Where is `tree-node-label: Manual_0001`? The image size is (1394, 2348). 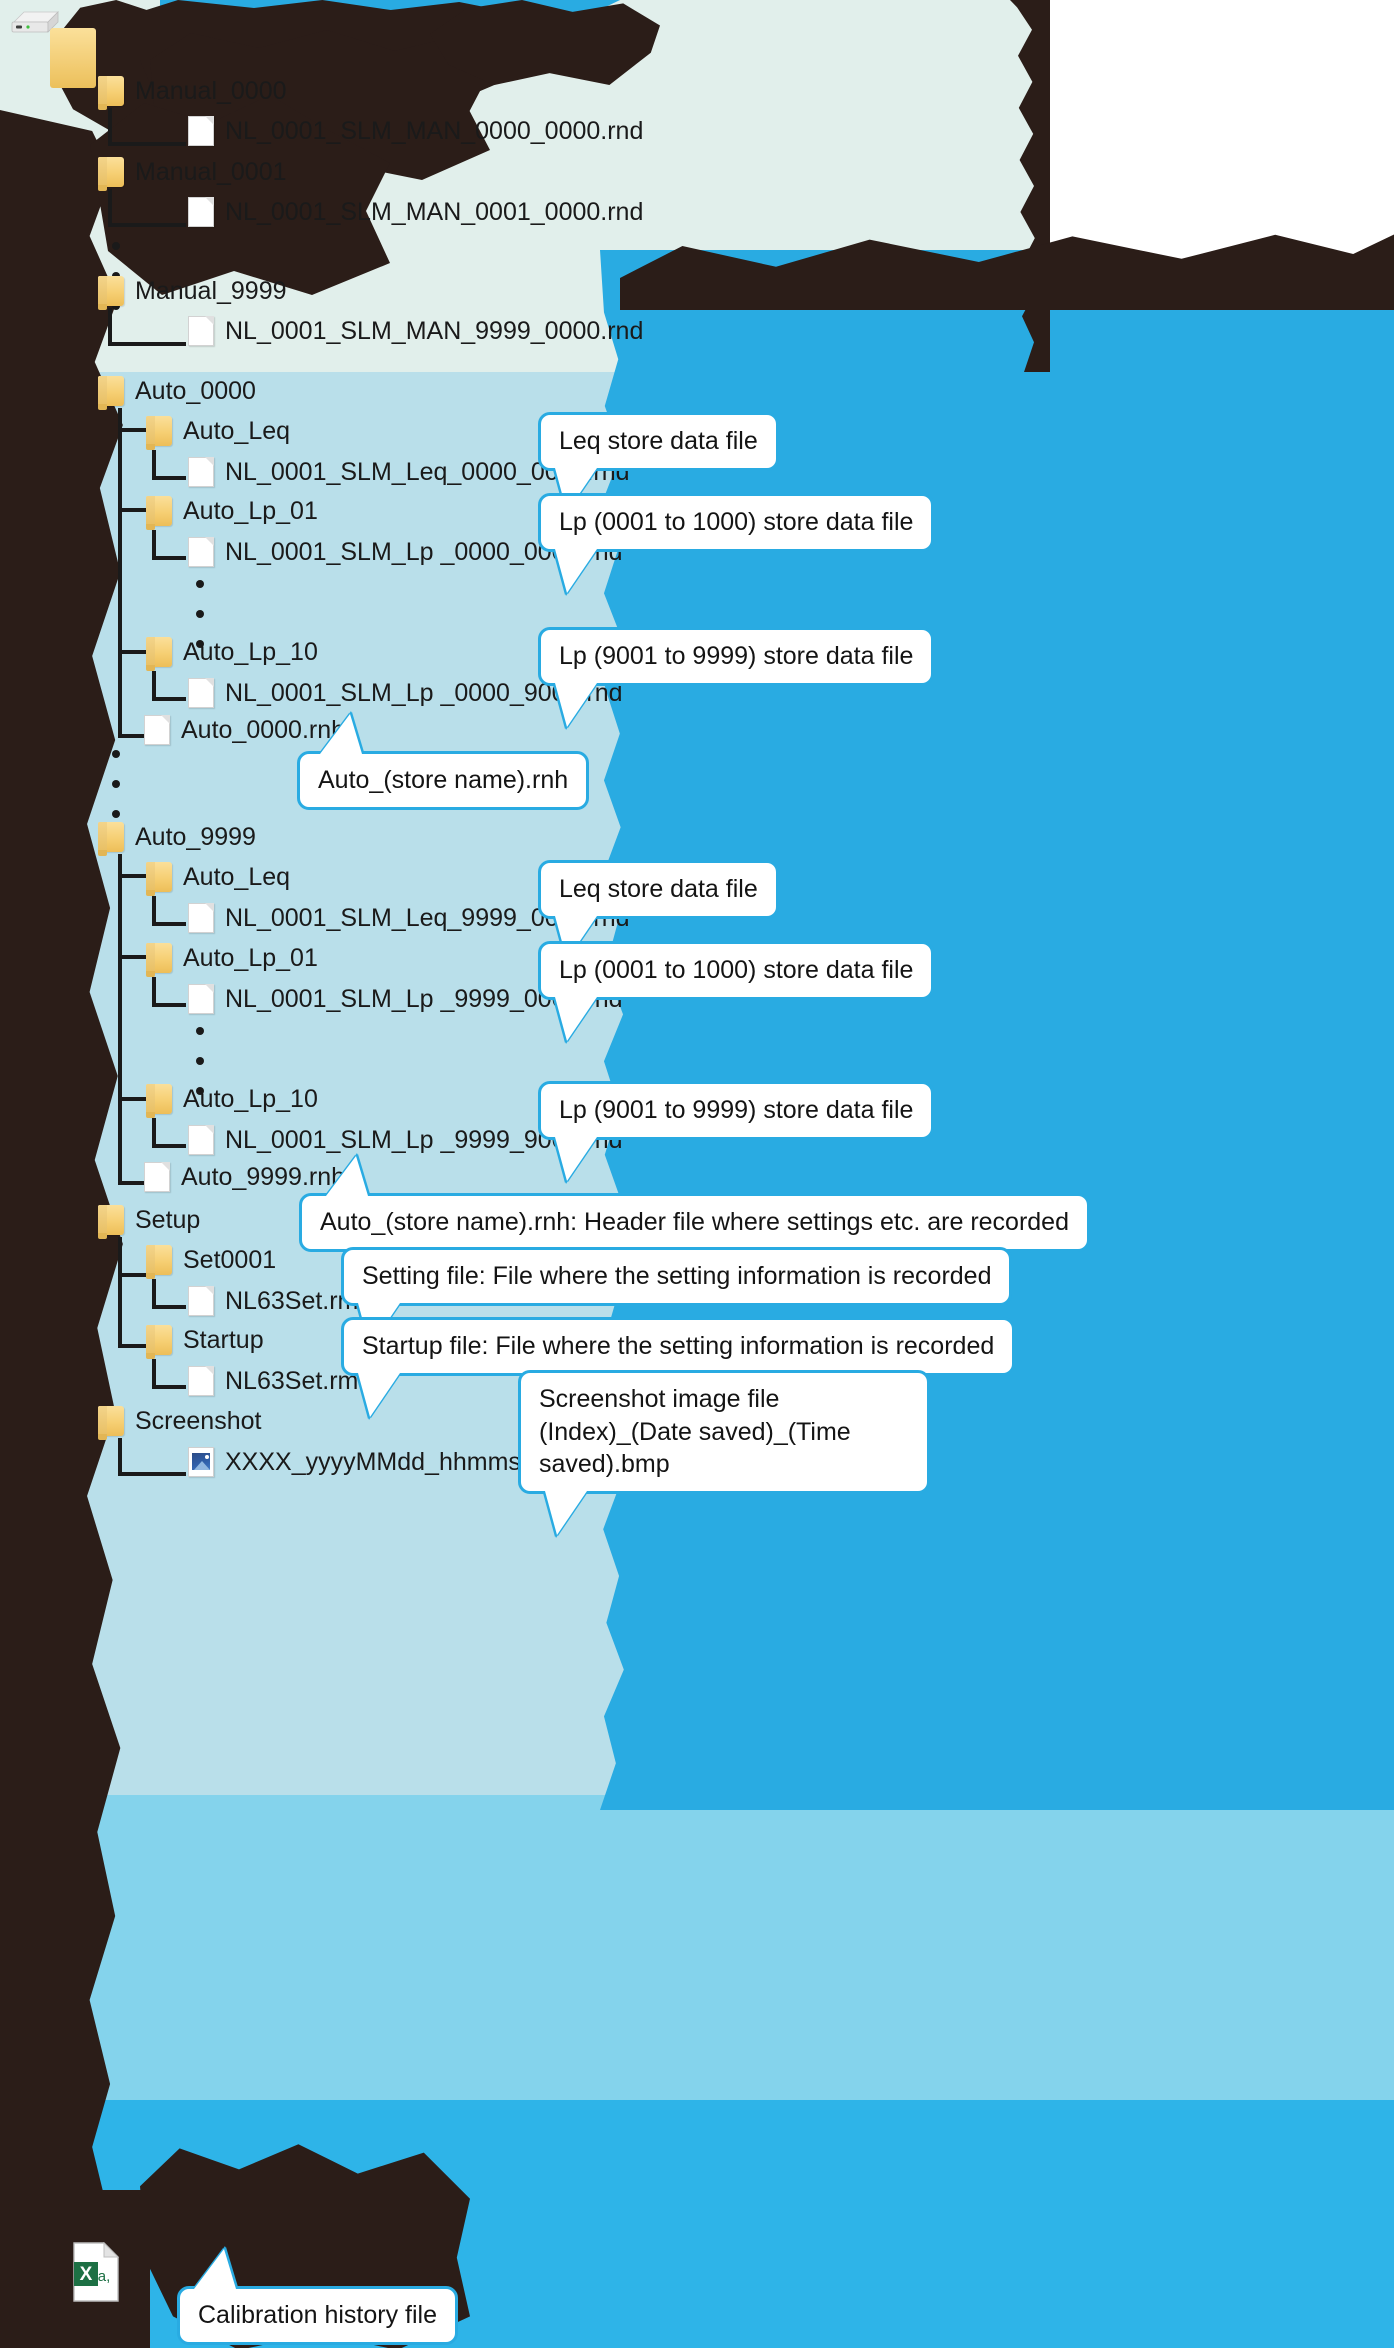
tree-node-label: Manual_0001 is located at coordinates (211, 171).